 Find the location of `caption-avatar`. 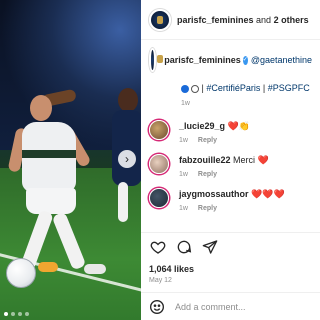

caption-avatar is located at coordinates (156, 60).